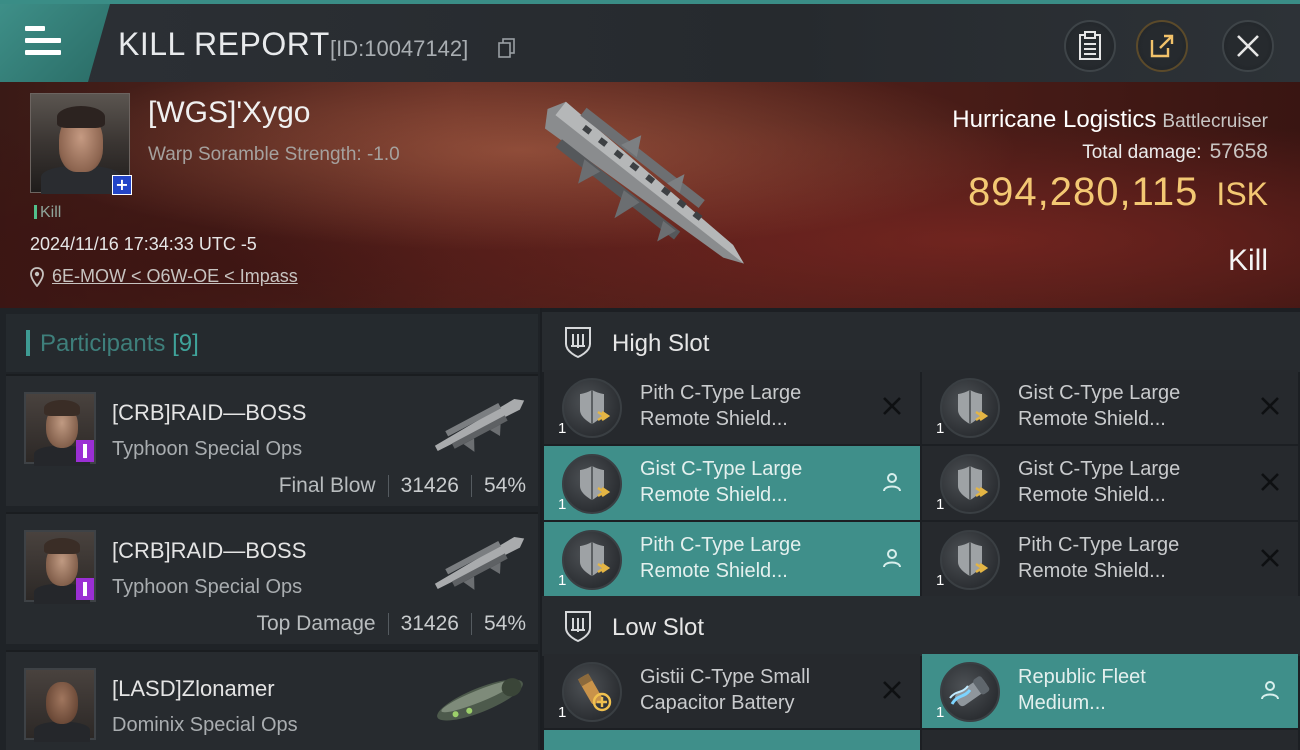 This screenshot has width=1300, height=750. What do you see at coordinates (229, 113) in the screenshot?
I see `victim-name: [WGS]'Xygo` at bounding box center [229, 113].